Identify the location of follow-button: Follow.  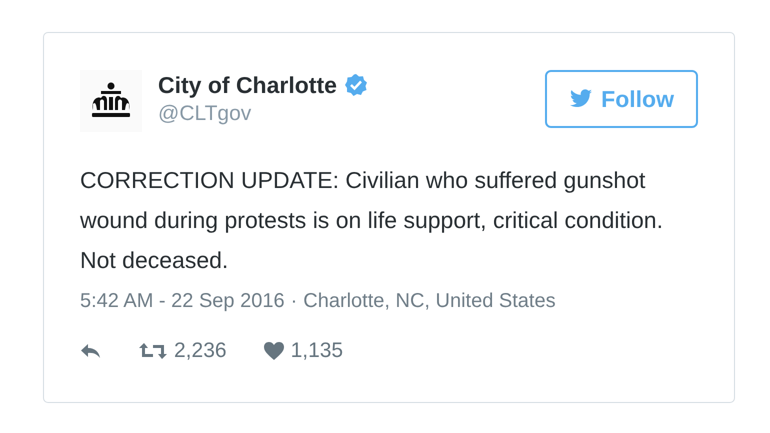
(621, 99).